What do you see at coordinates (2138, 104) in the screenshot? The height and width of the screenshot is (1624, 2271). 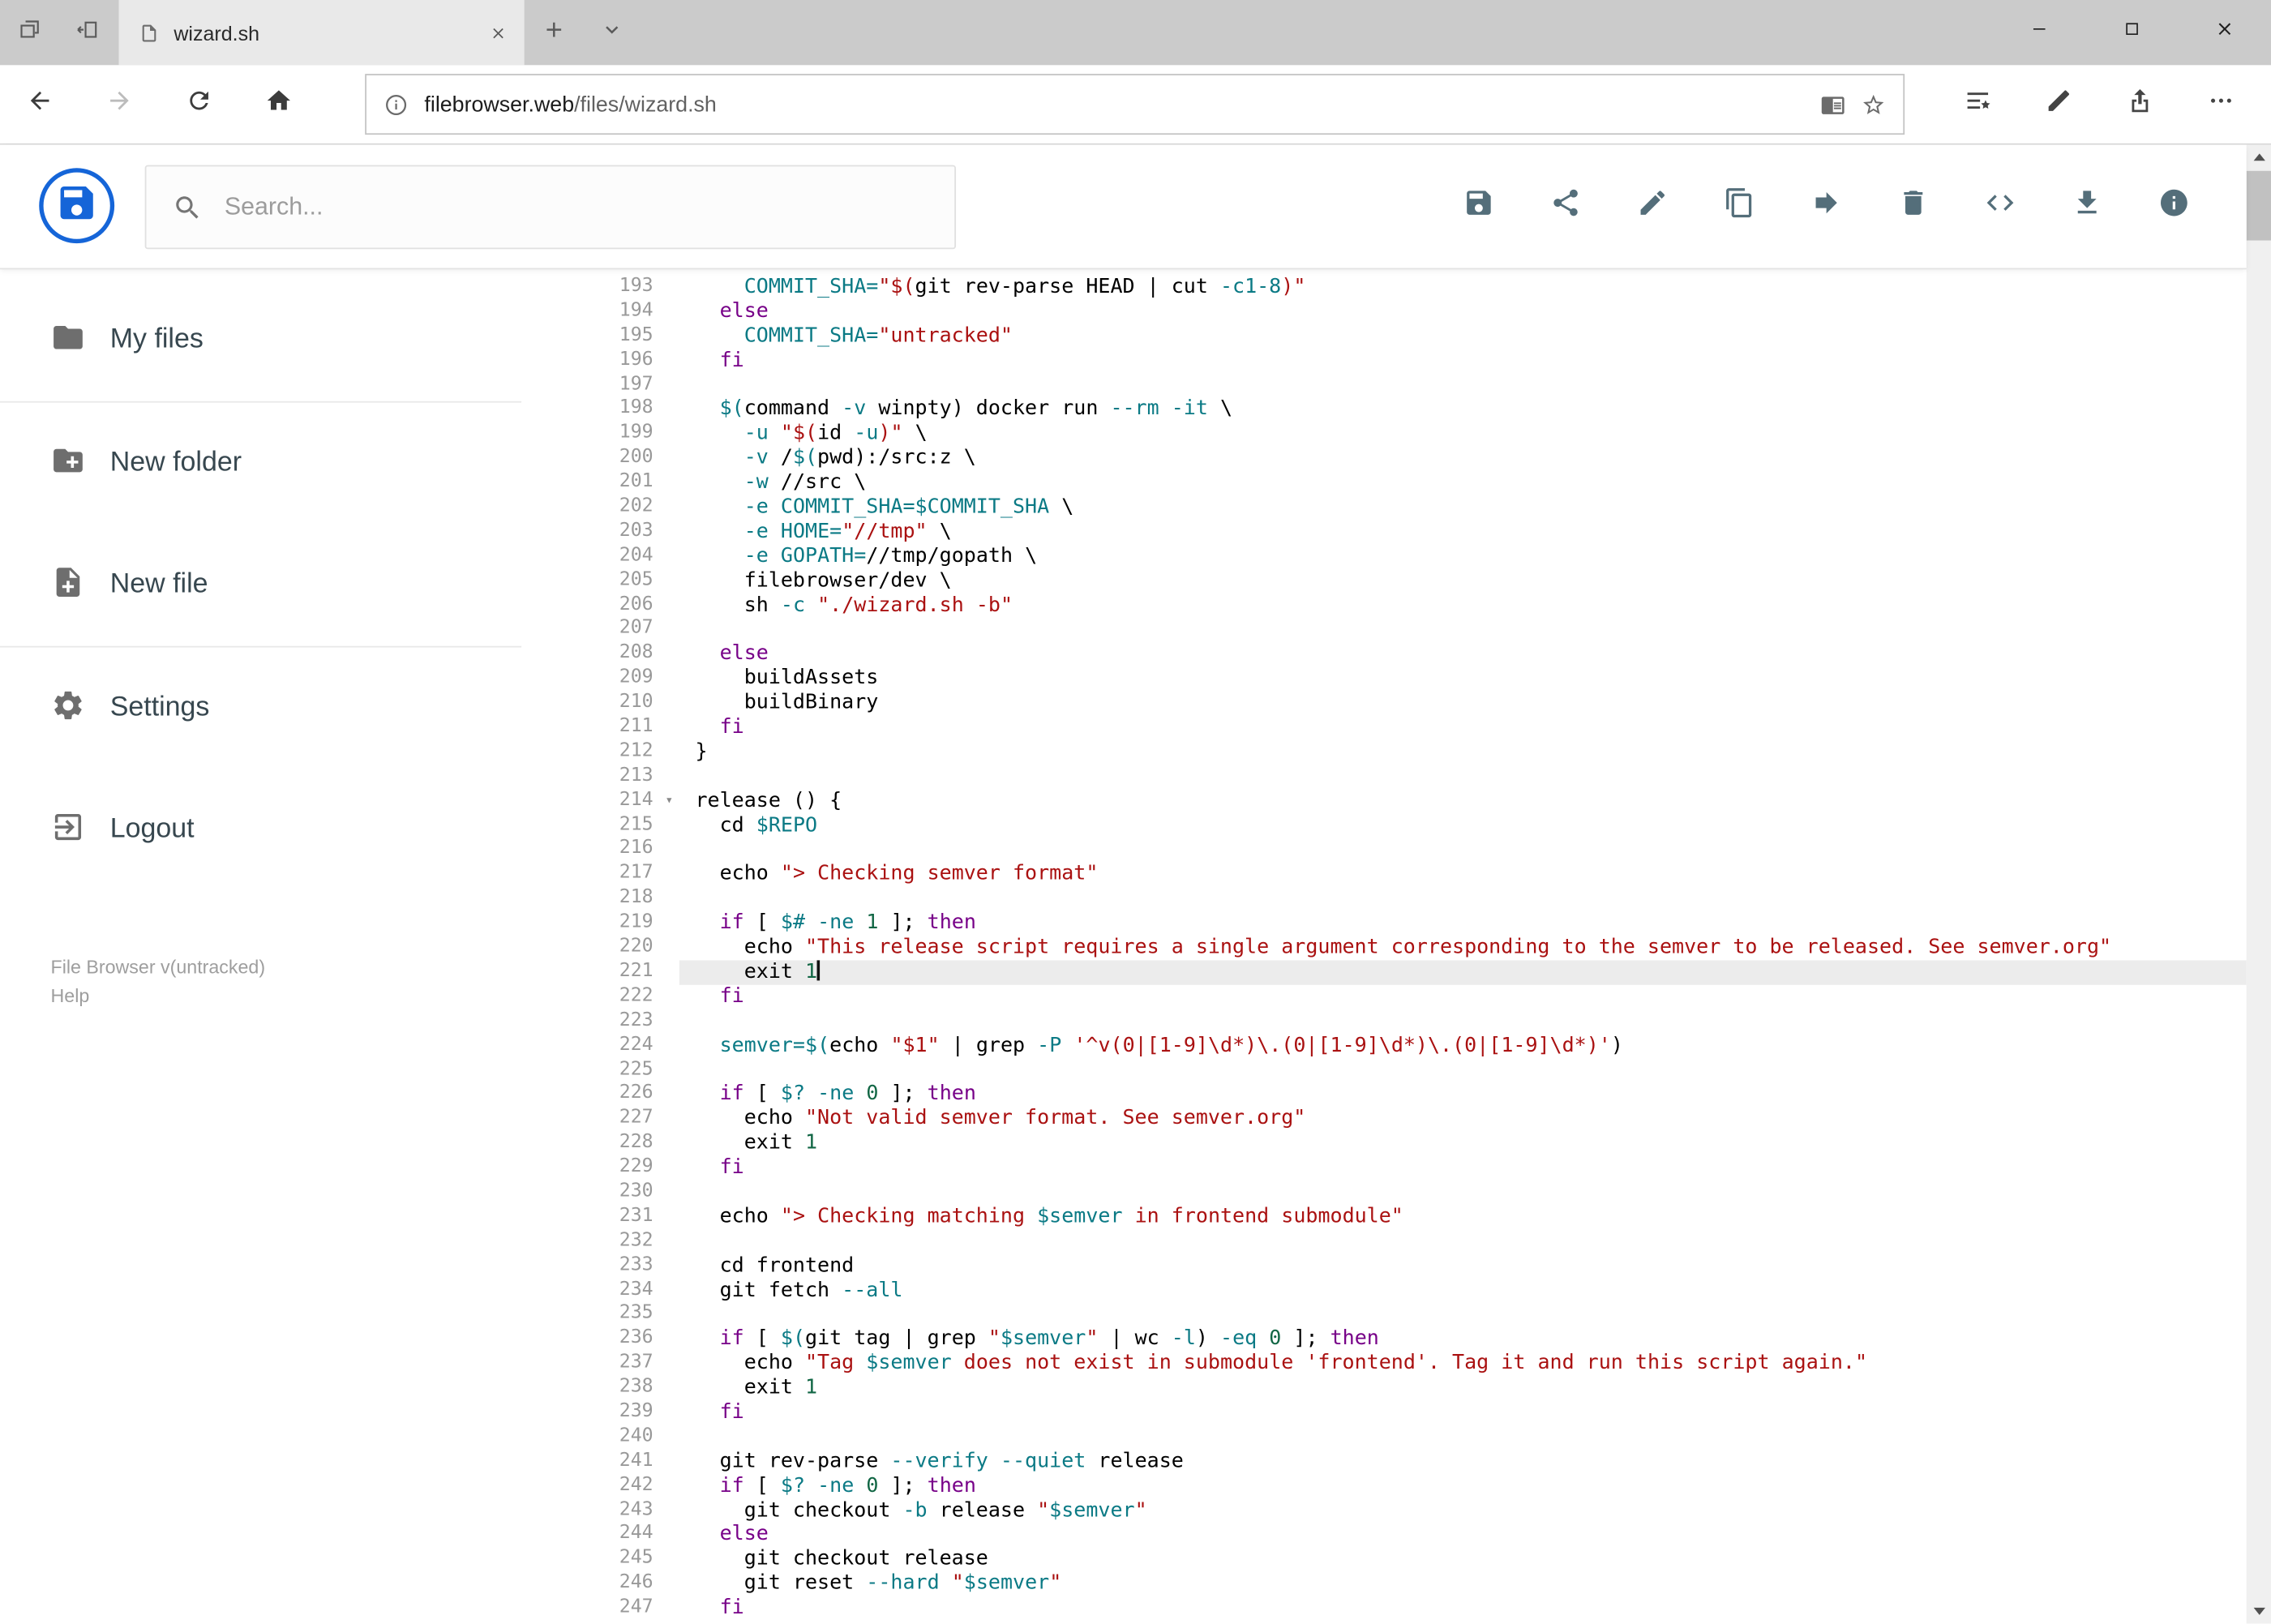 I see `share-page-button` at bounding box center [2138, 104].